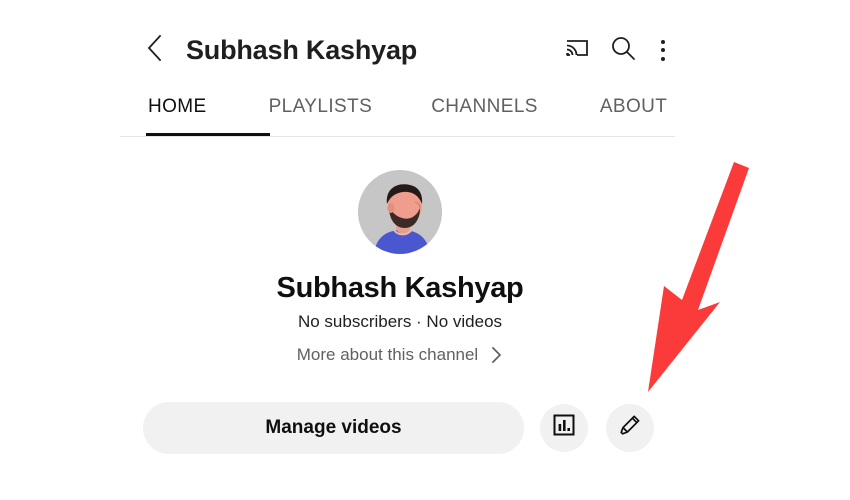  I want to click on edit-channel-button, so click(630, 427).